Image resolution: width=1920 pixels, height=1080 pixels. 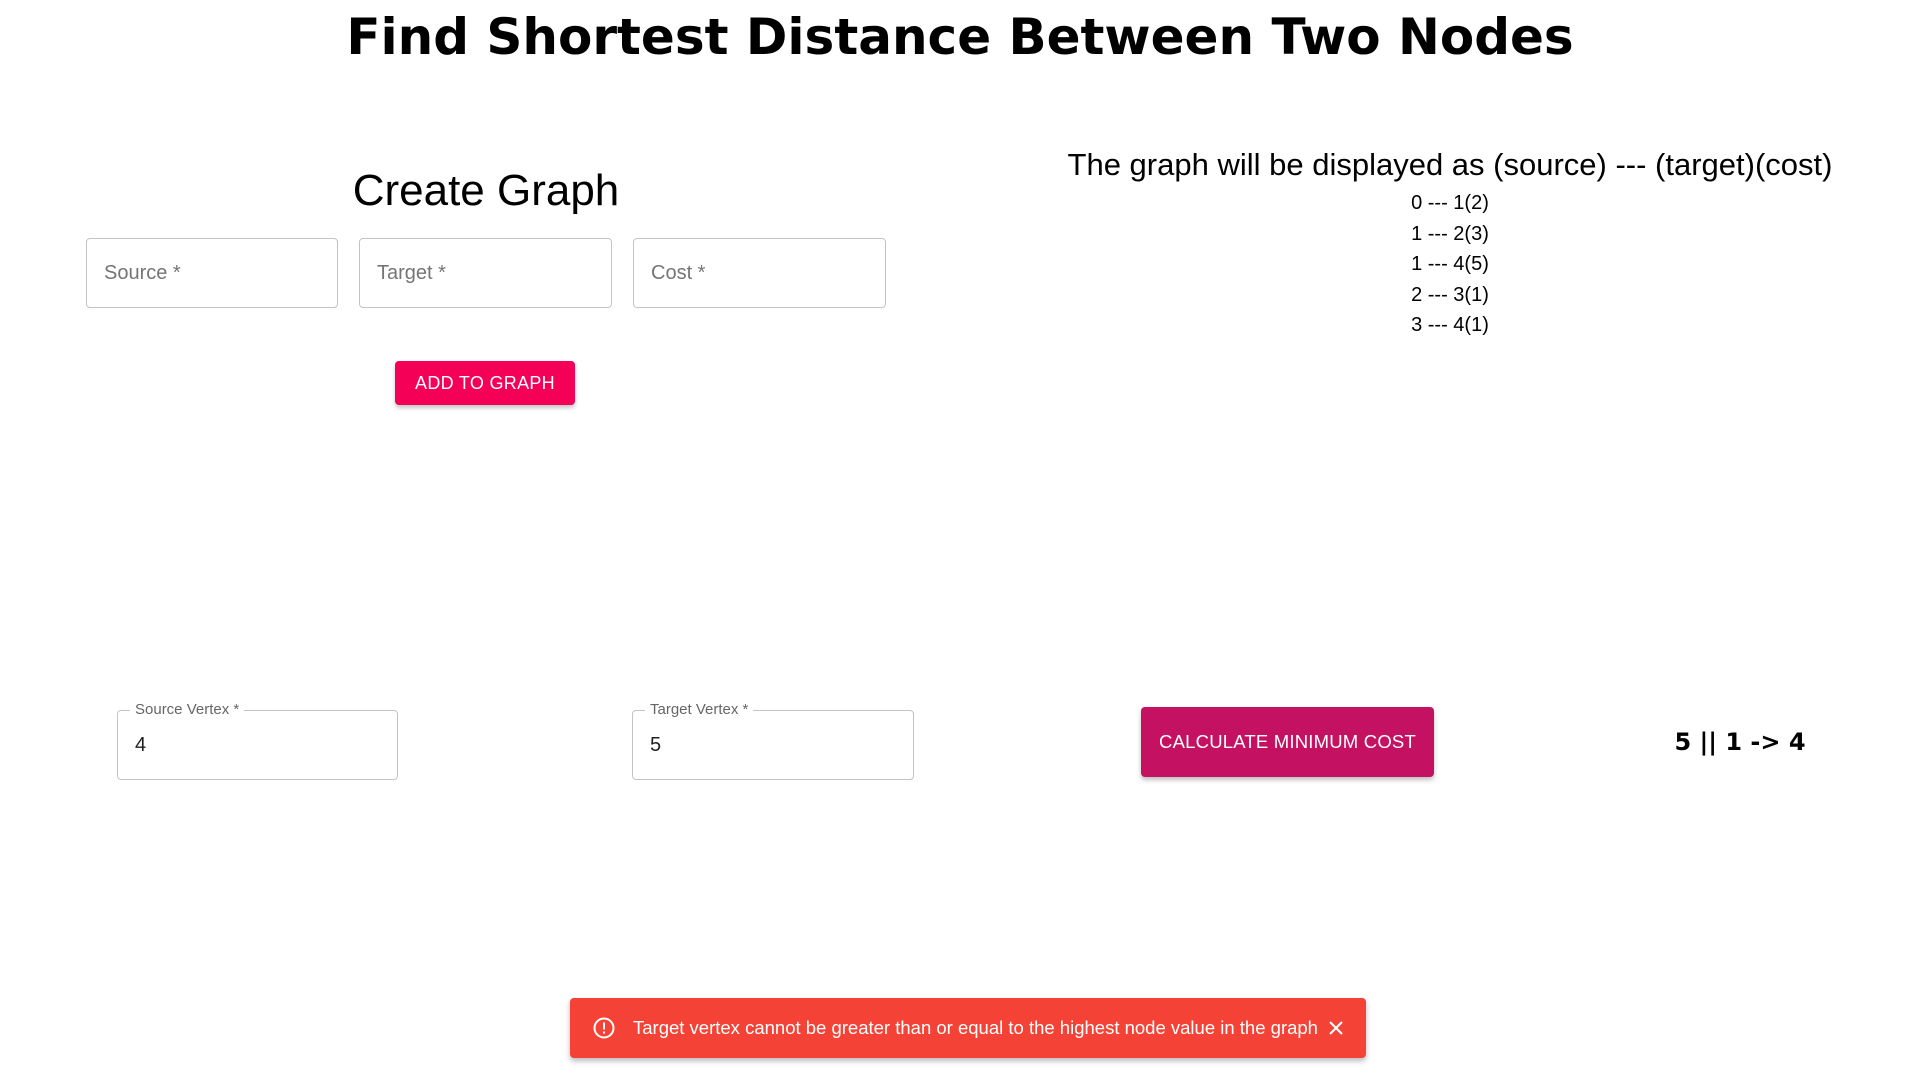 What do you see at coordinates (1740, 742) in the screenshot?
I see `result-text: 5 || 1 -> 4` at bounding box center [1740, 742].